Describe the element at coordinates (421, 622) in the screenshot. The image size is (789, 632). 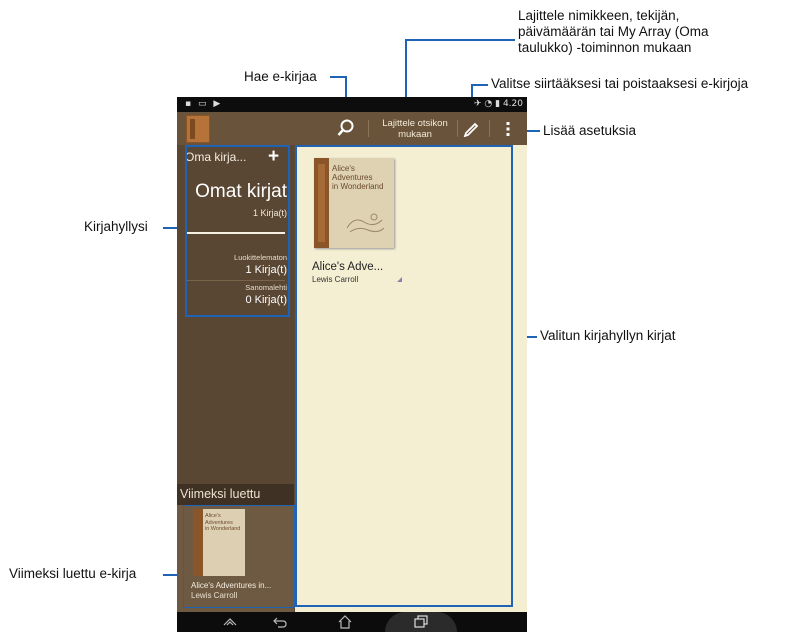
I see `recent-apps-icon` at that location.